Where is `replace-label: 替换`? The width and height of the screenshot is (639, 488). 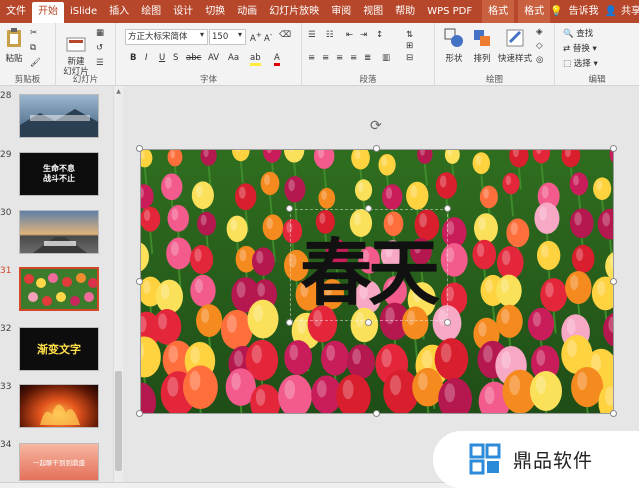
replace-label: 替换 is located at coordinates (581, 49).